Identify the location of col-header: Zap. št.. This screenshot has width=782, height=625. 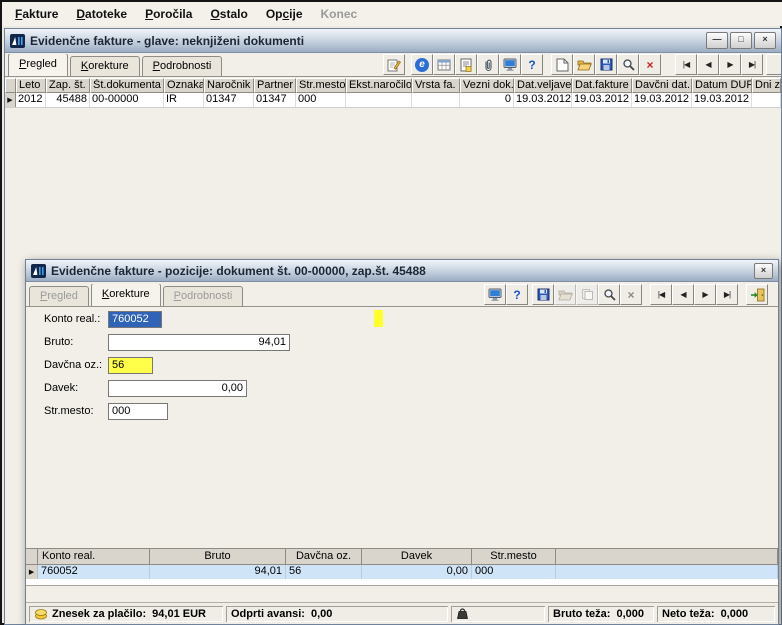
(68, 85).